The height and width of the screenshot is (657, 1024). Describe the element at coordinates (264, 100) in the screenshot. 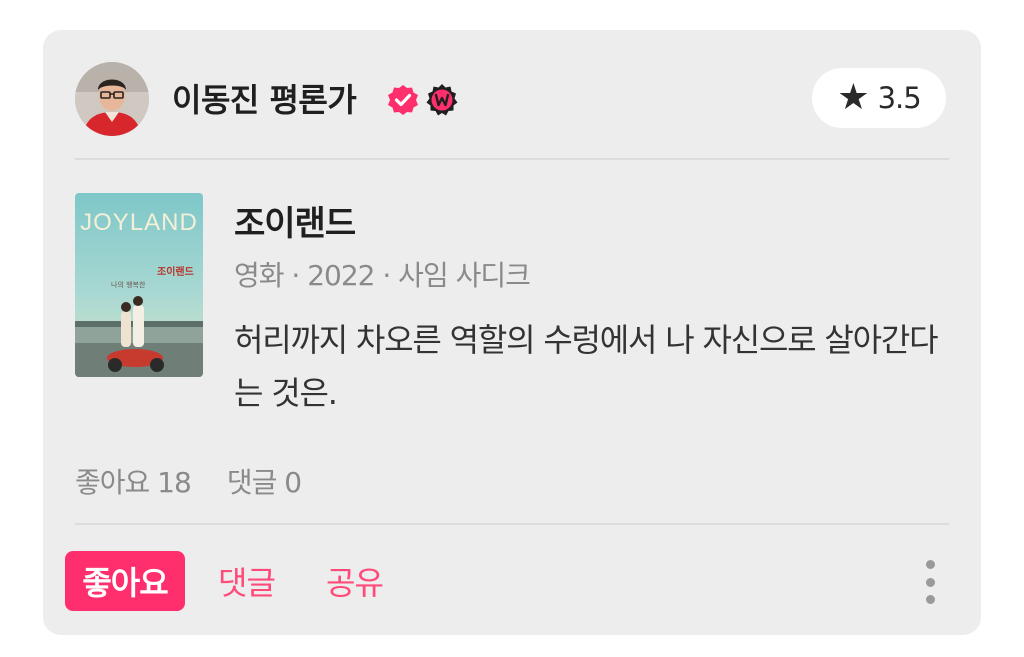

I see `author-name: 이동진 평론가` at that location.